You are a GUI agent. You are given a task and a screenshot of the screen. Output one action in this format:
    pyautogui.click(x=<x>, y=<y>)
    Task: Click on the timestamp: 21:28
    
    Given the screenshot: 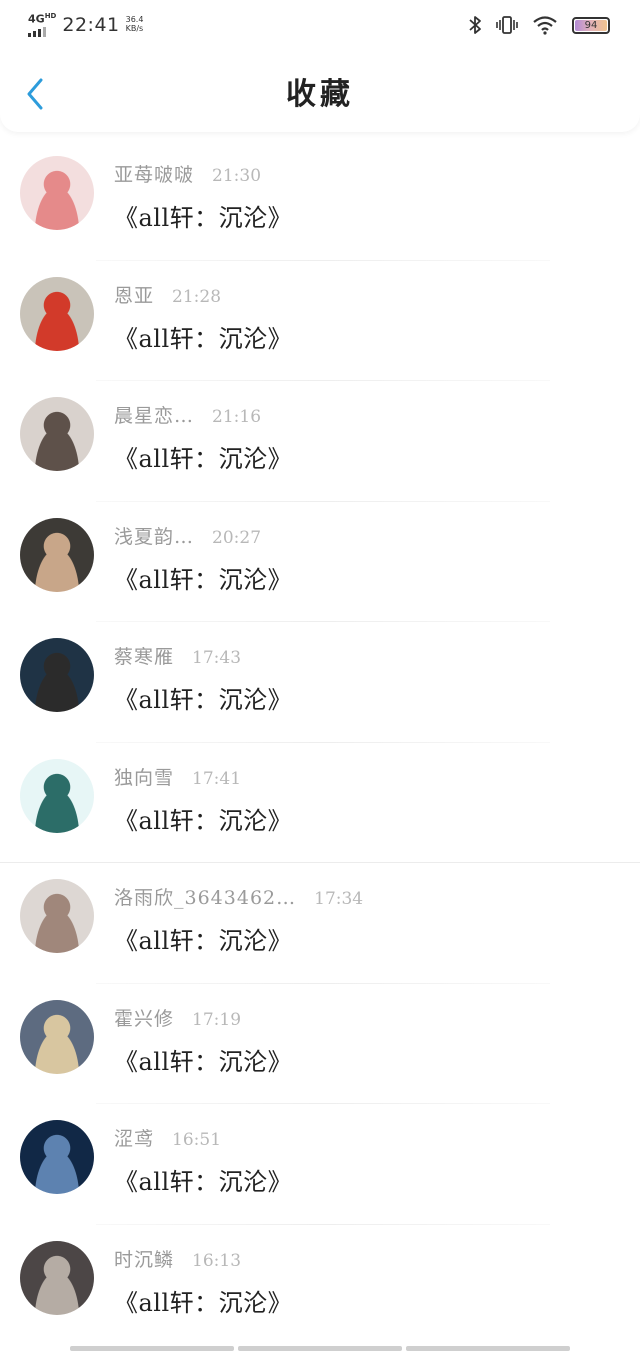 What is the action you would take?
    pyautogui.click(x=197, y=296)
    